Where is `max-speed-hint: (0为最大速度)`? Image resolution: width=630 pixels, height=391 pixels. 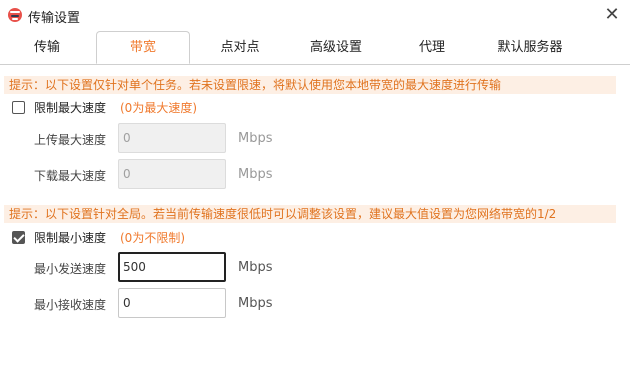 max-speed-hint: (0为最大速度) is located at coordinates (158, 108).